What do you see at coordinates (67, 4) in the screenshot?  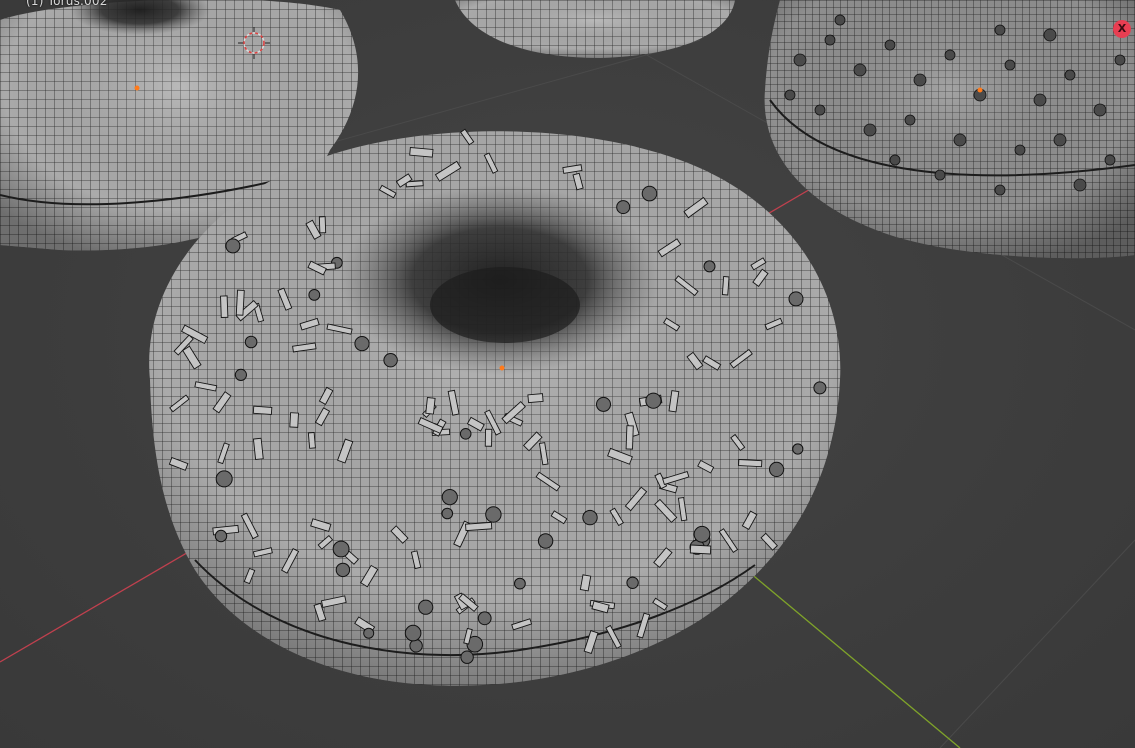 I see `active-object-label: (1) Torus.002` at bounding box center [67, 4].